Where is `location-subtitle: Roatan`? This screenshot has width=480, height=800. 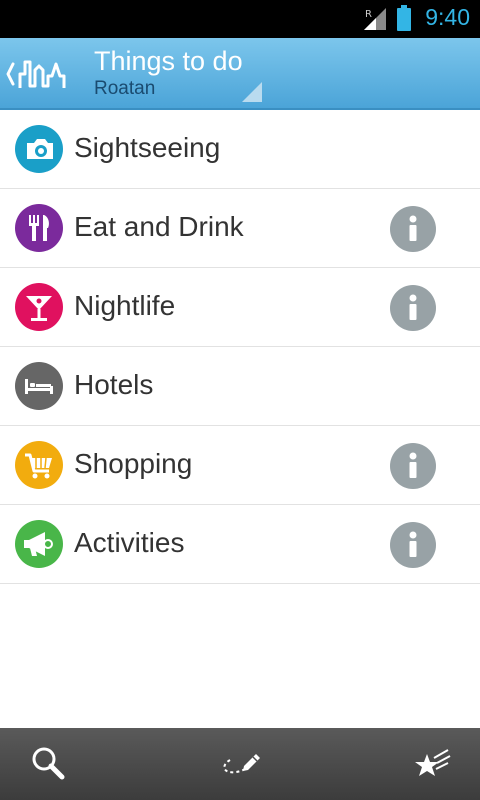 location-subtitle: Roatan is located at coordinates (125, 88).